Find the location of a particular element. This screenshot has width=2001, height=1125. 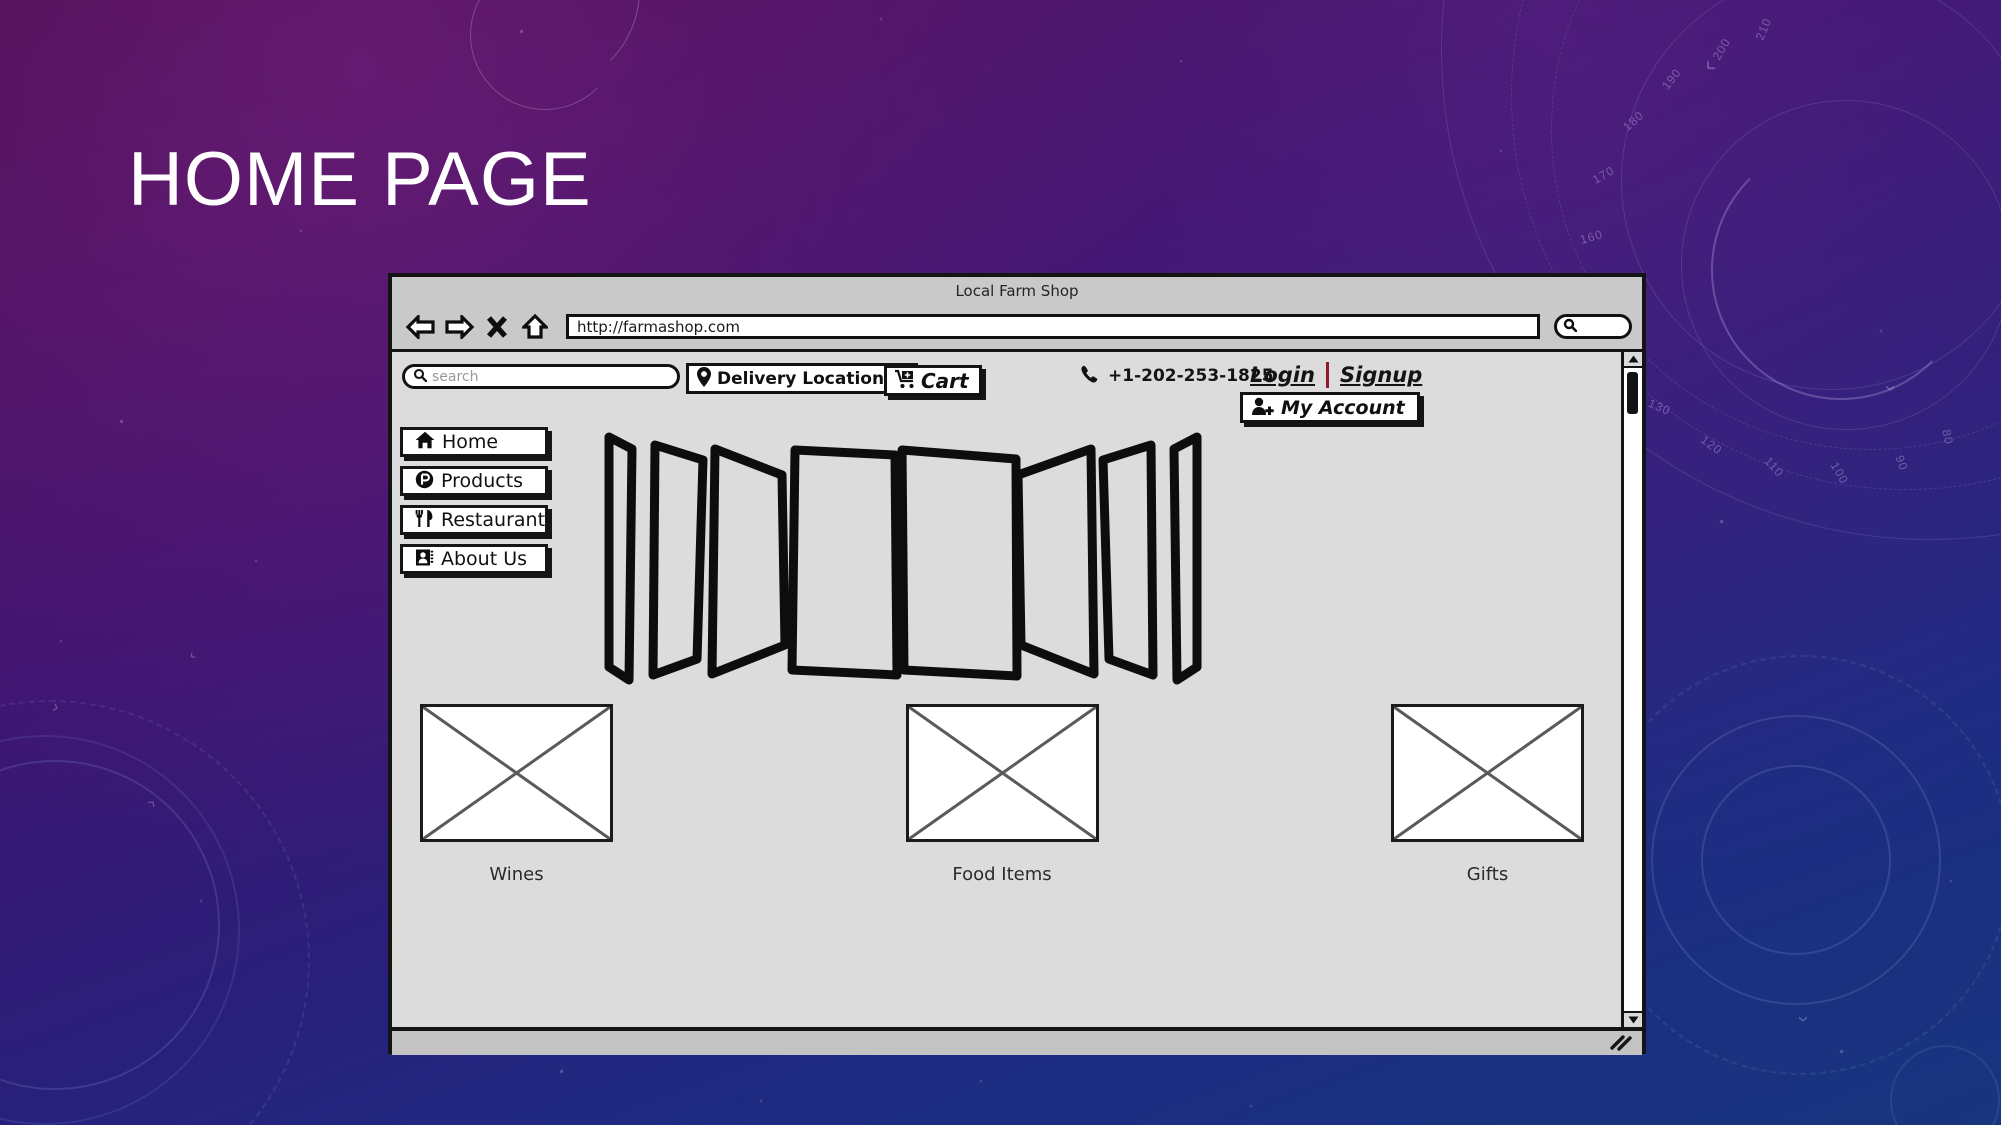

auth-links: Login Signup is located at coordinates (1336, 375).